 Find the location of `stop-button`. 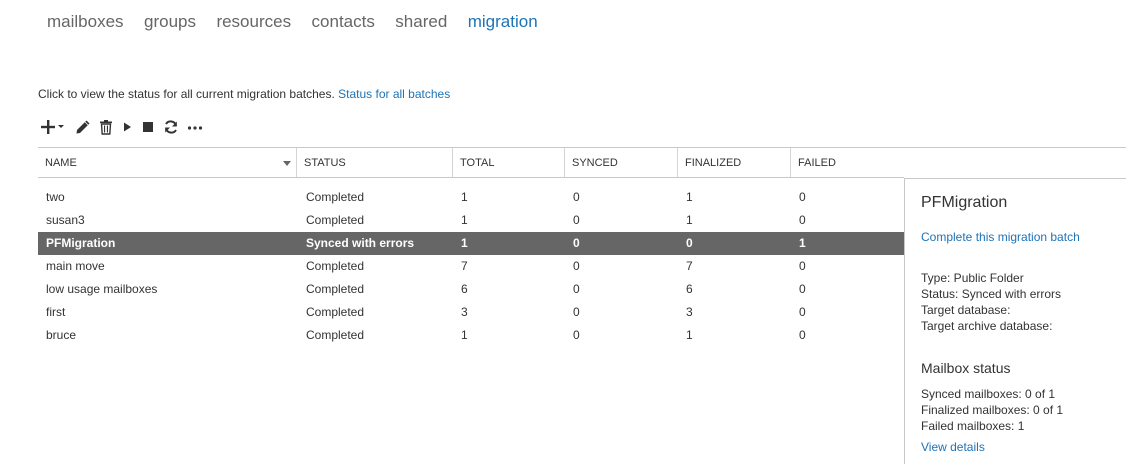

stop-button is located at coordinates (148, 127).